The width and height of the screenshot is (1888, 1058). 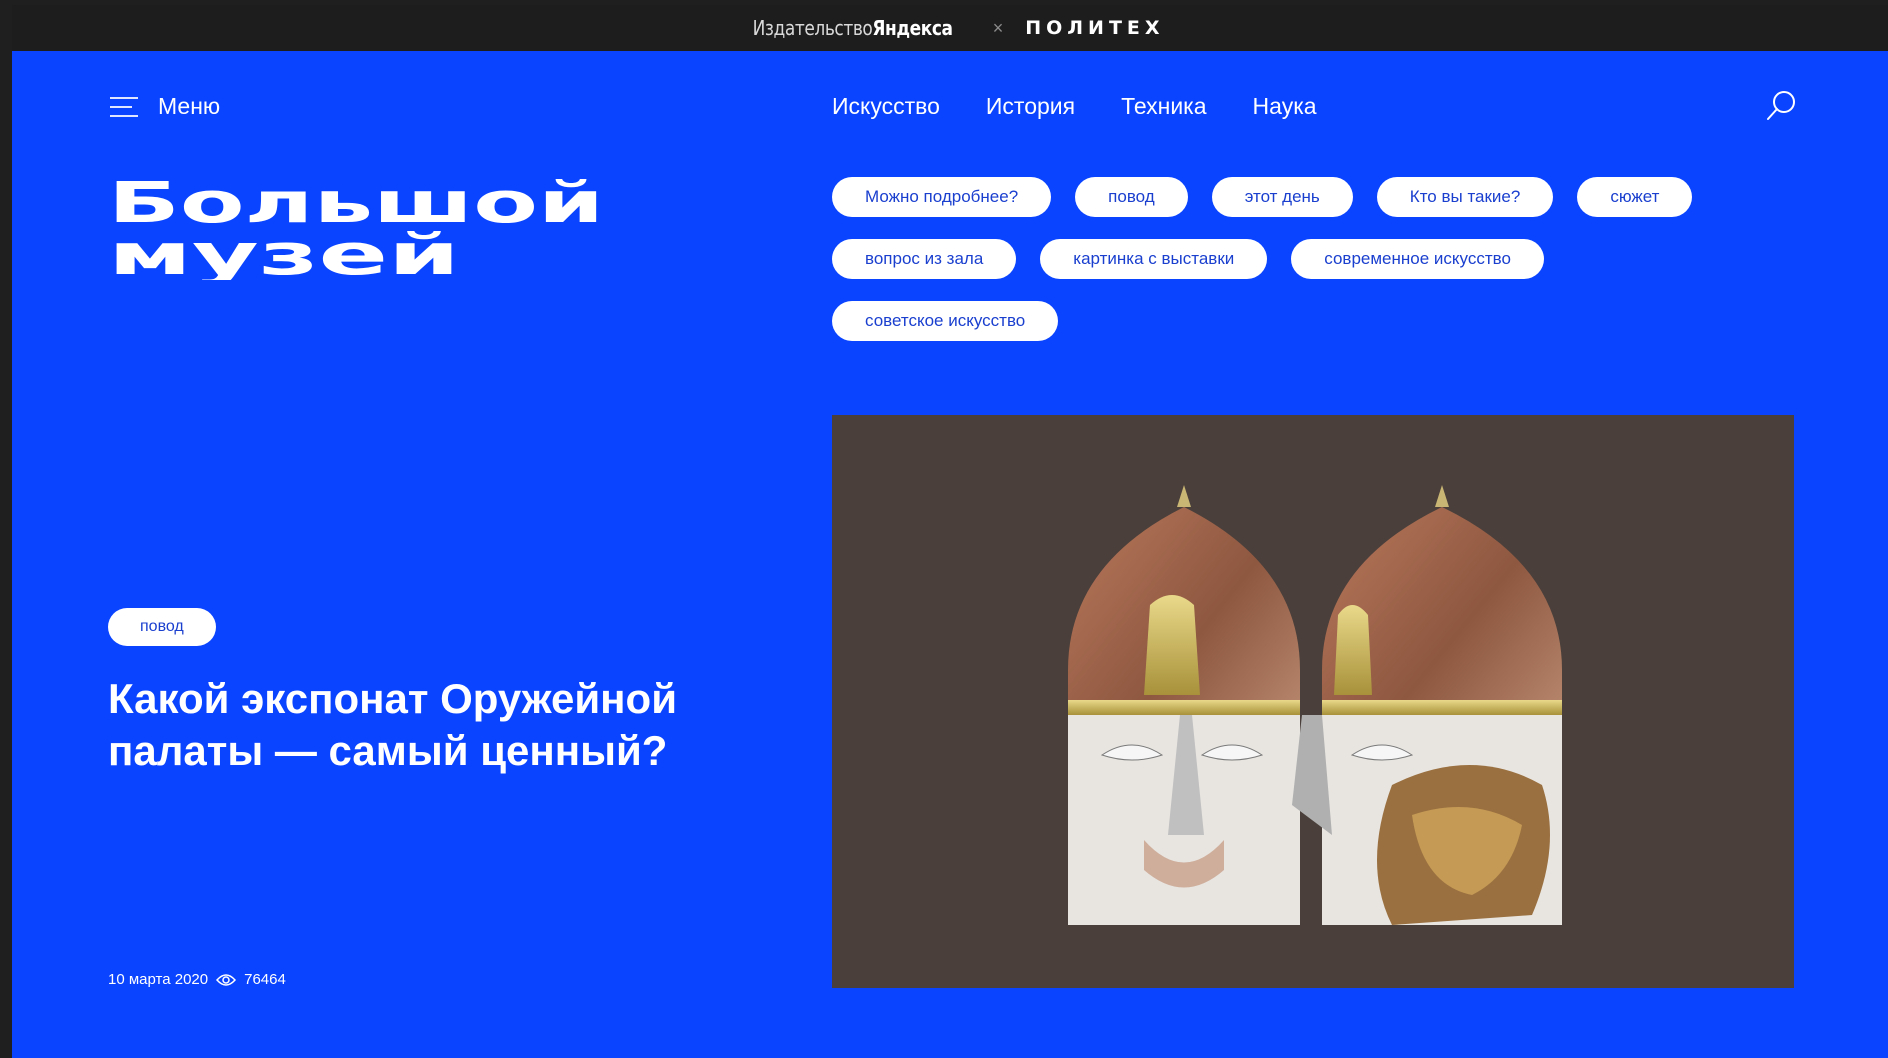 I want to click on article-tag: повод, so click(x=162, y=627).